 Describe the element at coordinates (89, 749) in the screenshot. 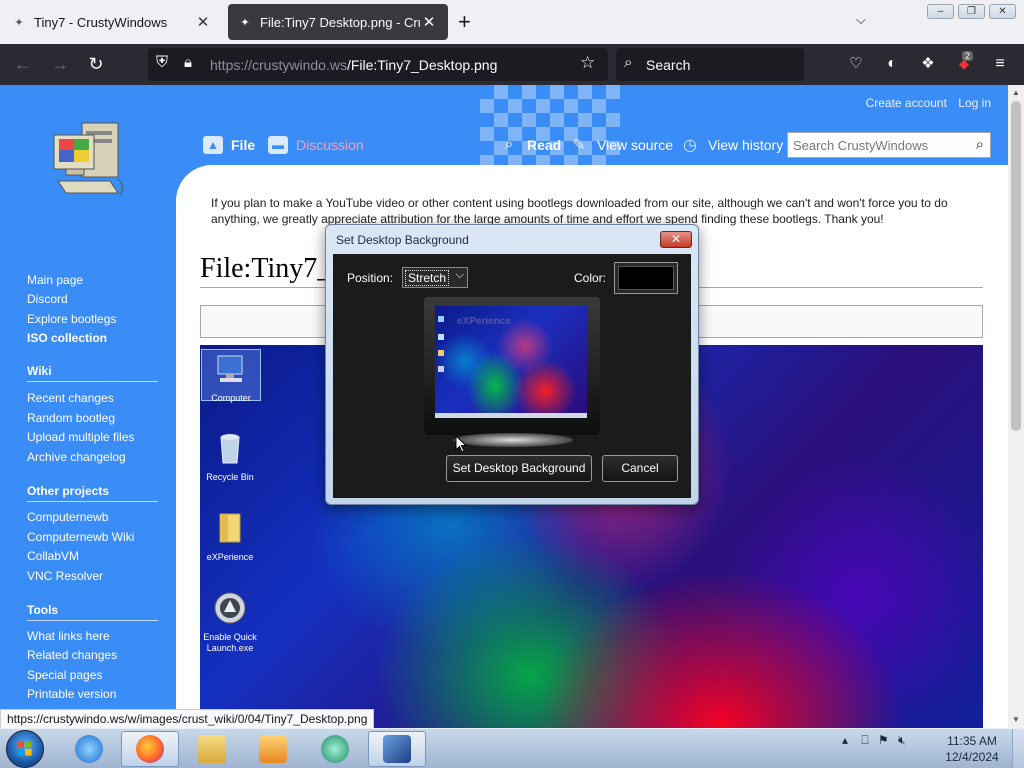

I see `taskbar-internet-explorer` at that location.